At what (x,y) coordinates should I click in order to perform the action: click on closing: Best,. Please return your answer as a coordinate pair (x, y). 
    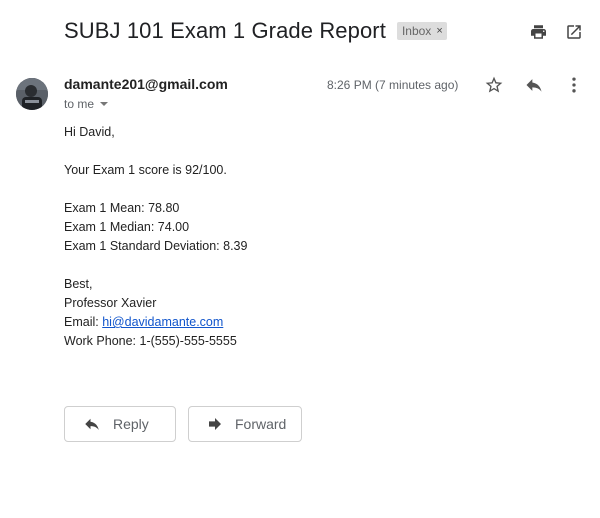
    Looking at the image, I should click on (78, 284).